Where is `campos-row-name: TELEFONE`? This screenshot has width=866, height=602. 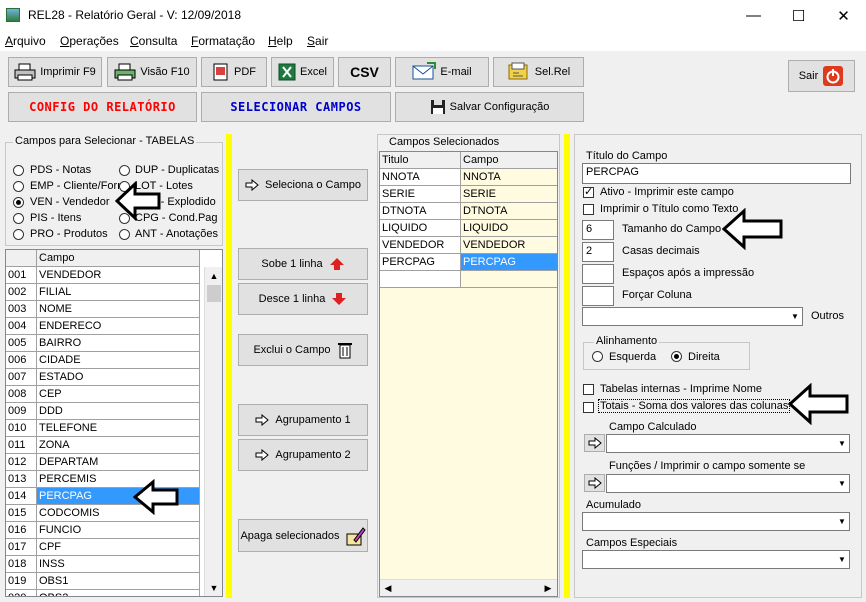
campos-row-name: TELEFONE is located at coordinates (118, 428).